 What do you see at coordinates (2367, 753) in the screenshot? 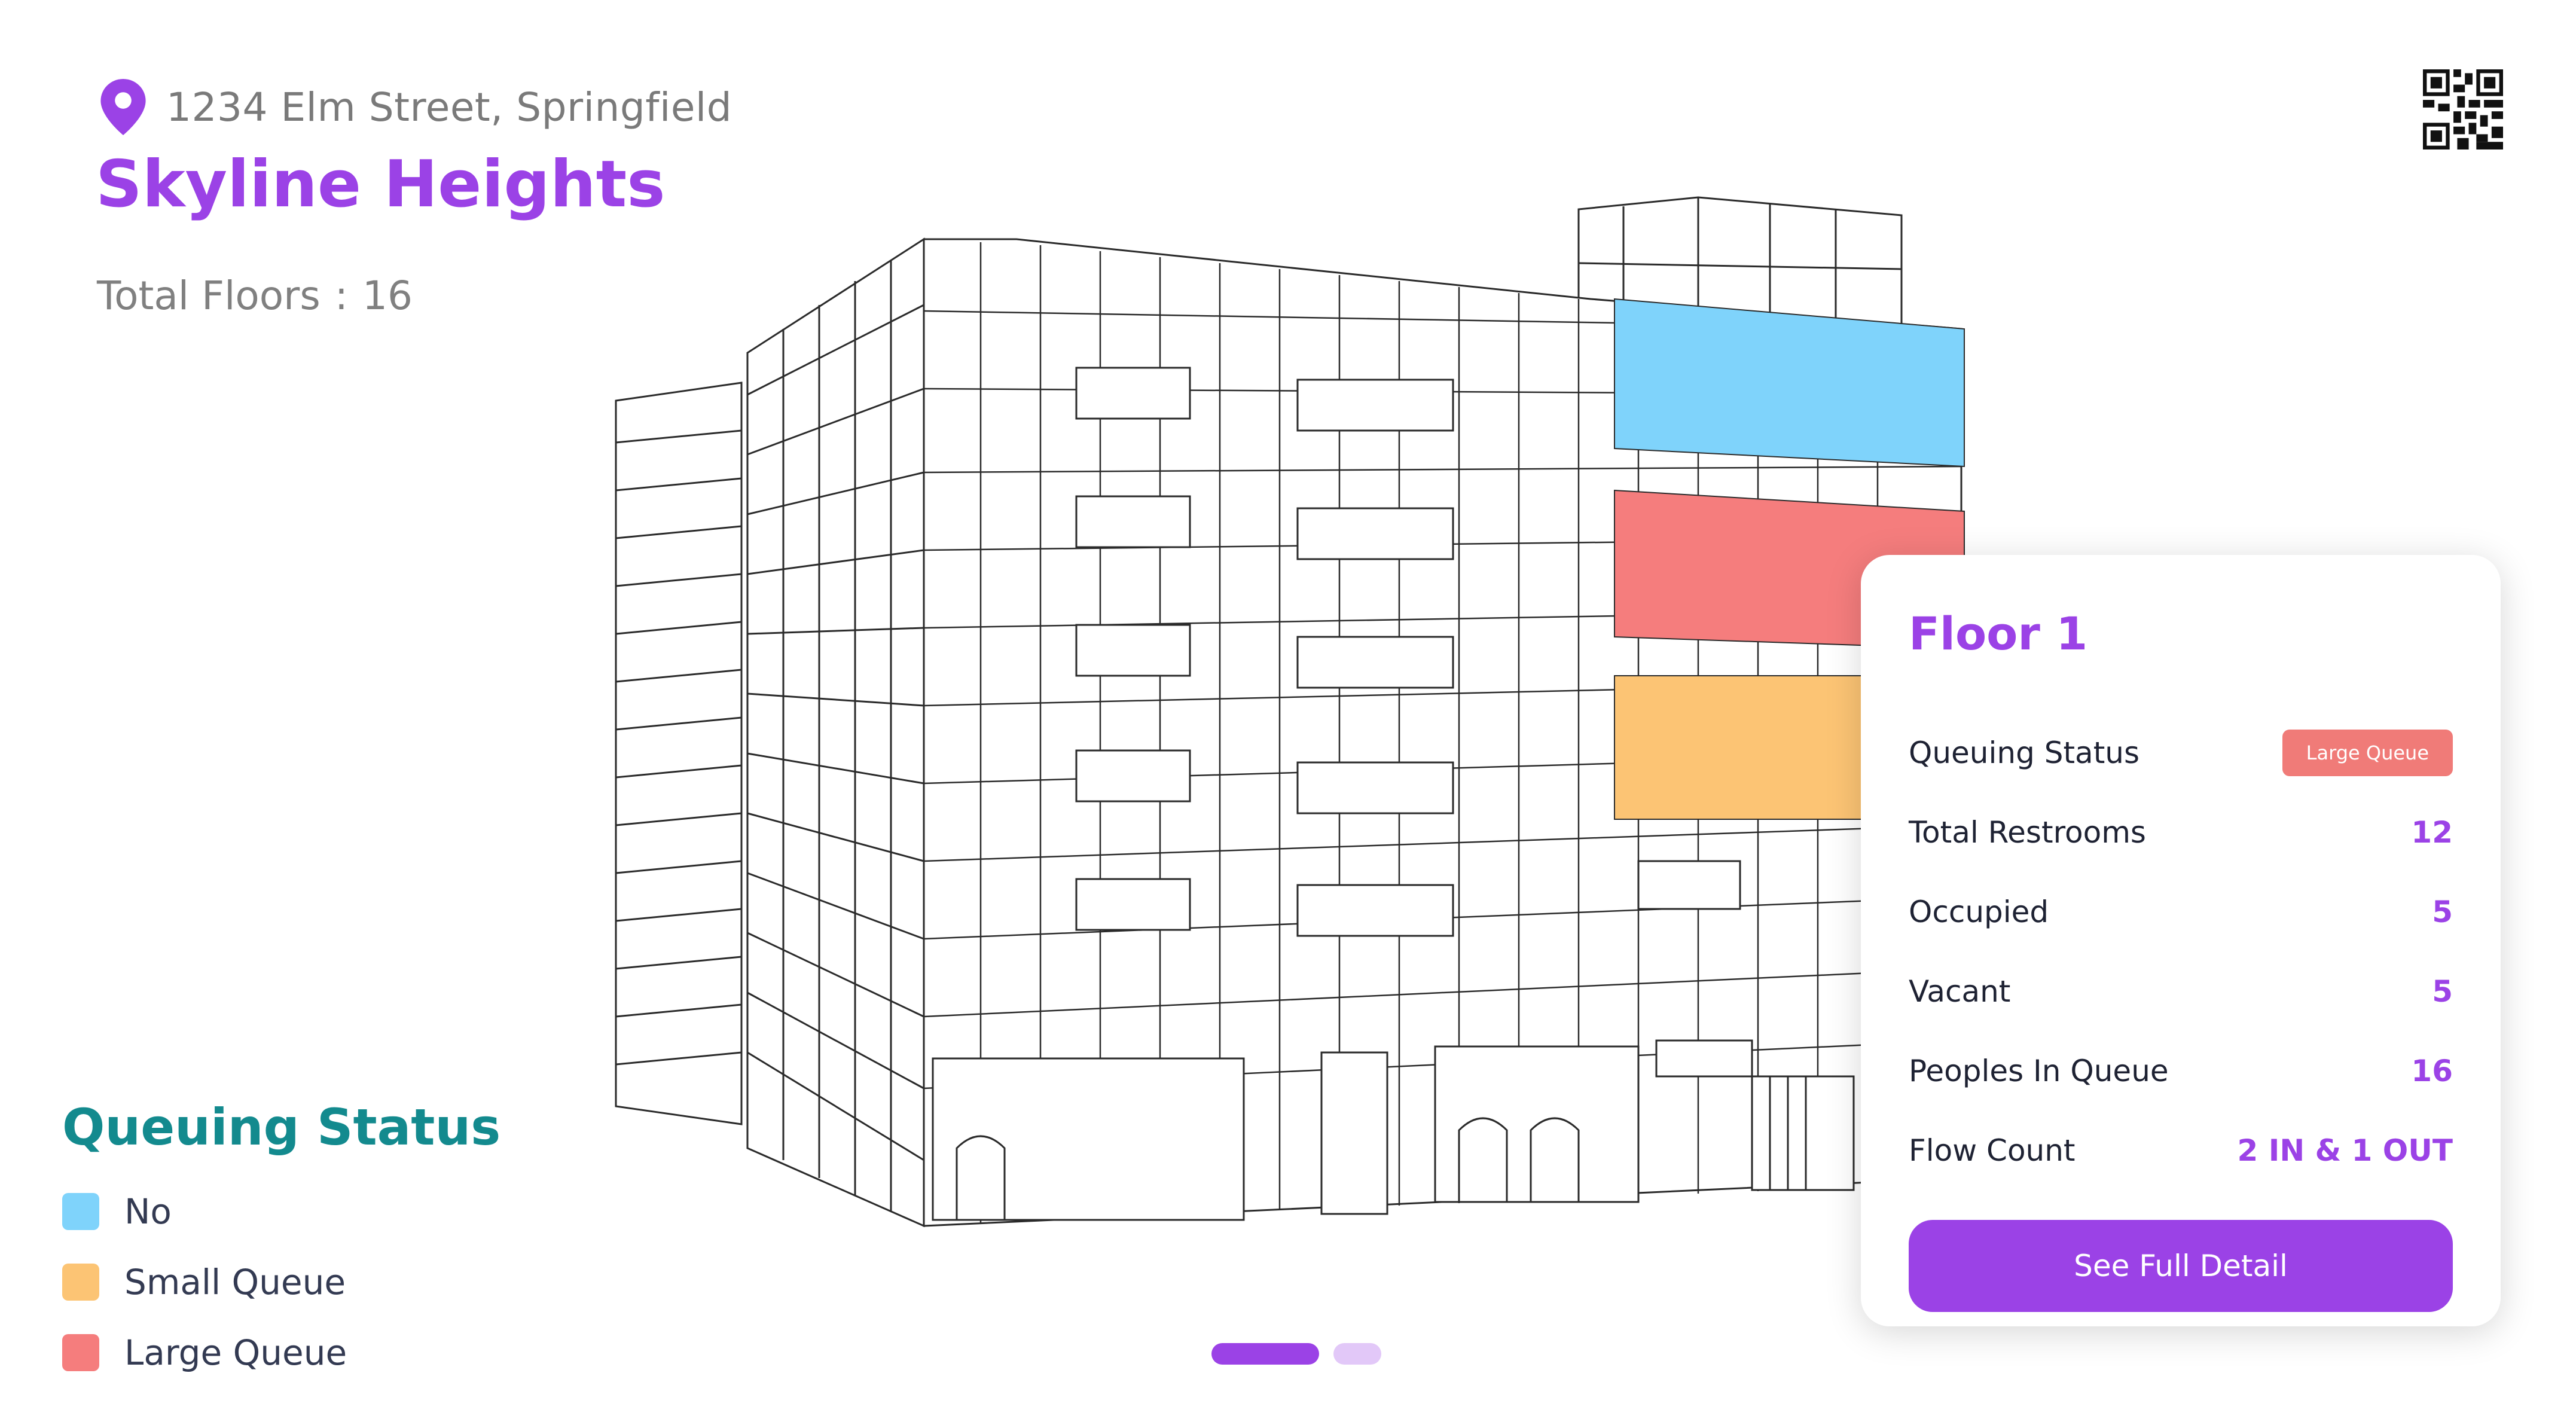
I see `status-badge: Large Queue` at bounding box center [2367, 753].